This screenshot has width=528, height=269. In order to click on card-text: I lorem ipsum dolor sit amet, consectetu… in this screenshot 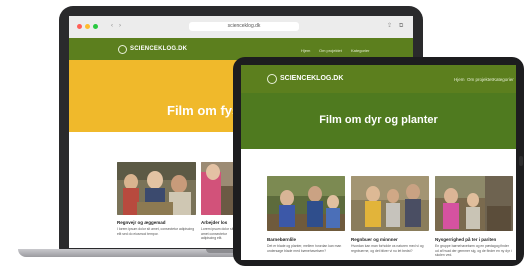, I will do `click(156, 231)`.